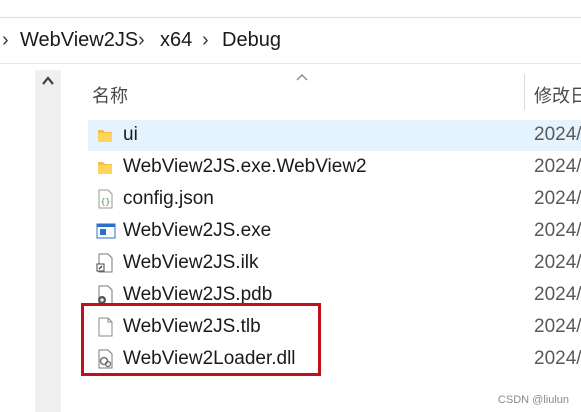 The image size is (581, 412). What do you see at coordinates (321, 93) in the screenshot?
I see `column-header-row: 名称 修改日` at bounding box center [321, 93].